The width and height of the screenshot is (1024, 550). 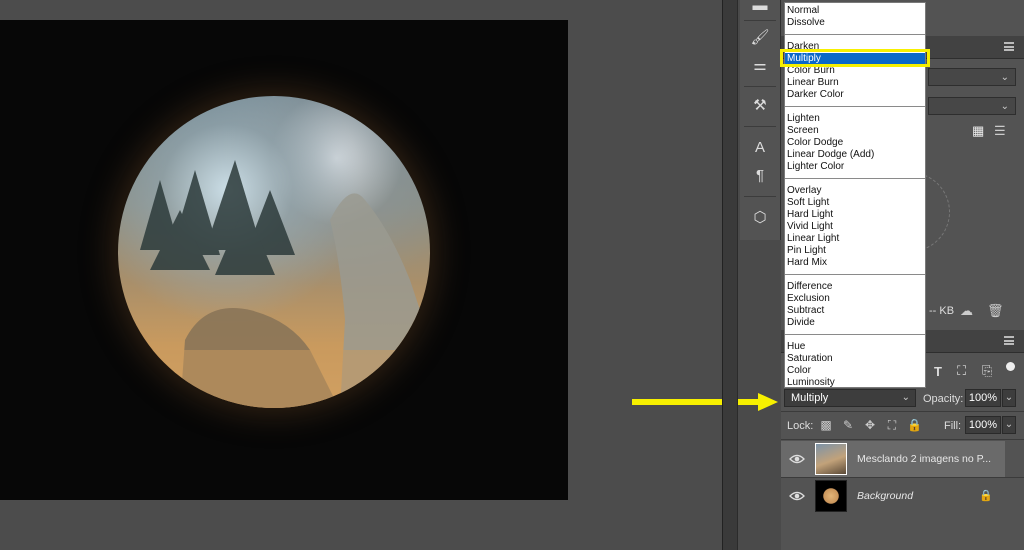 I want to click on layers-menu-icon, so click(x=1009, y=340).